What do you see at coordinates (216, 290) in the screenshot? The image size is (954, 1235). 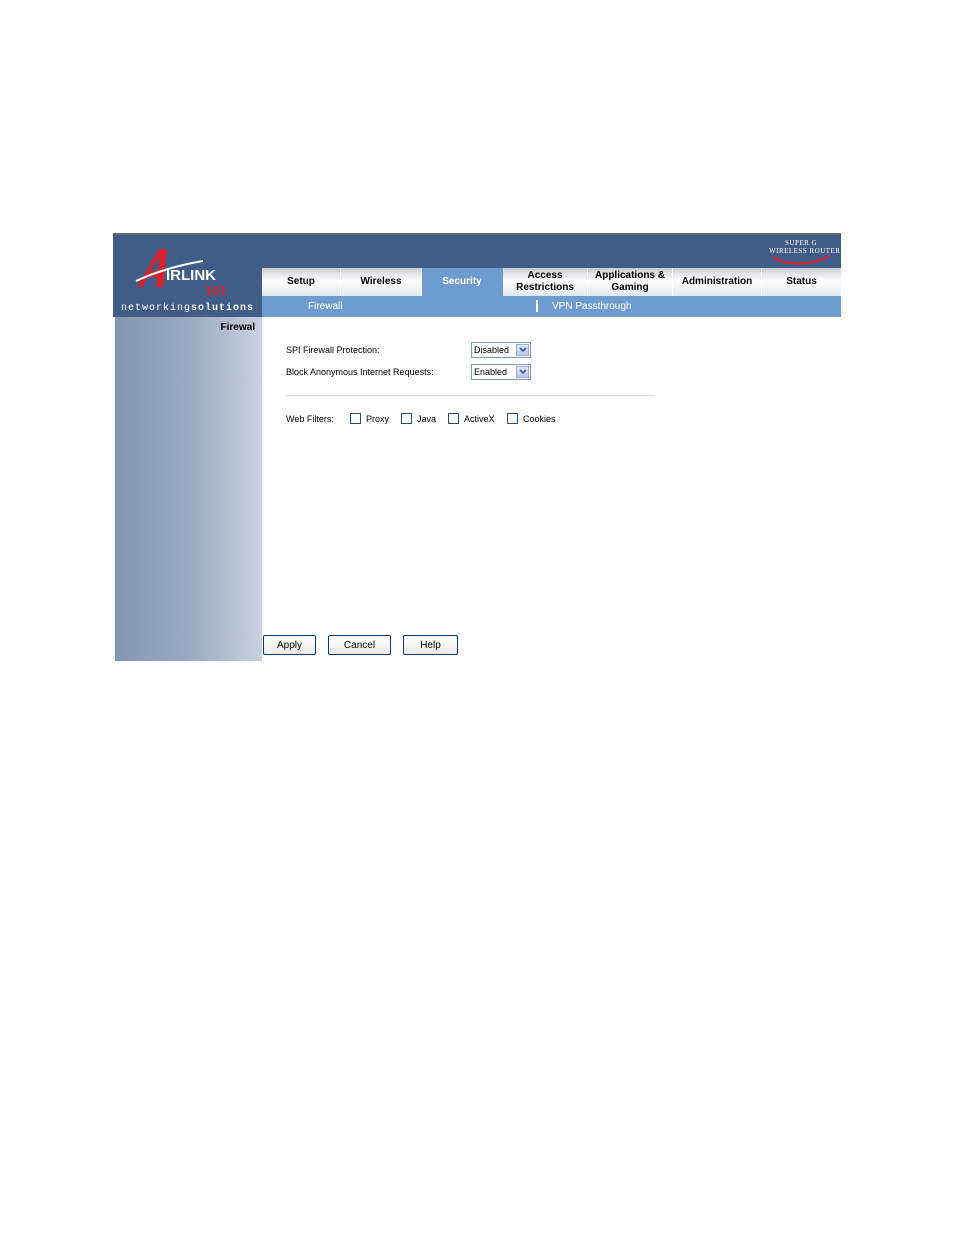 I see `logo-number: 101` at bounding box center [216, 290].